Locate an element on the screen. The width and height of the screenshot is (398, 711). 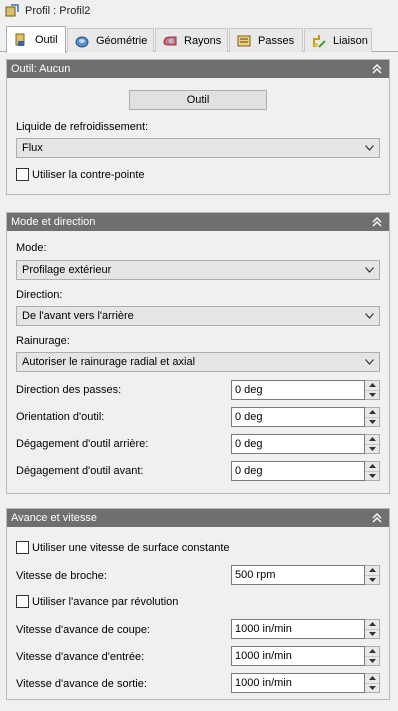
tool-select-button: Outil is located at coordinates (198, 100).